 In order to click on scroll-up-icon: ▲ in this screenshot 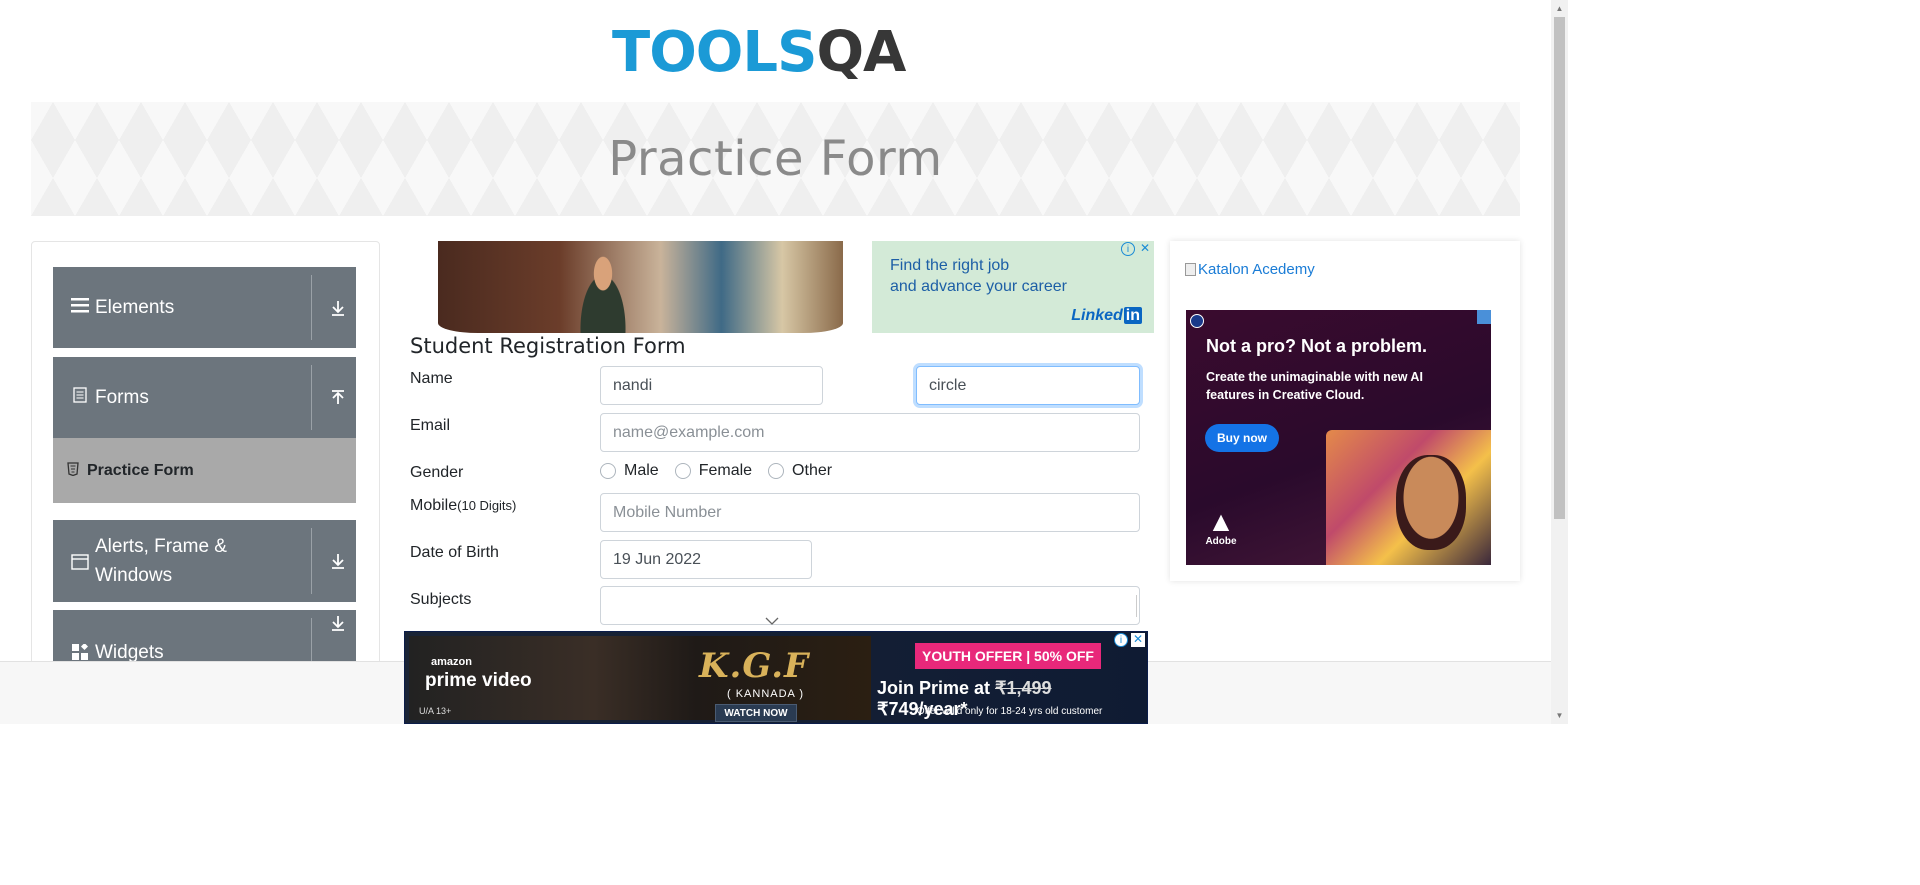, I will do `click(1559, 8)`.